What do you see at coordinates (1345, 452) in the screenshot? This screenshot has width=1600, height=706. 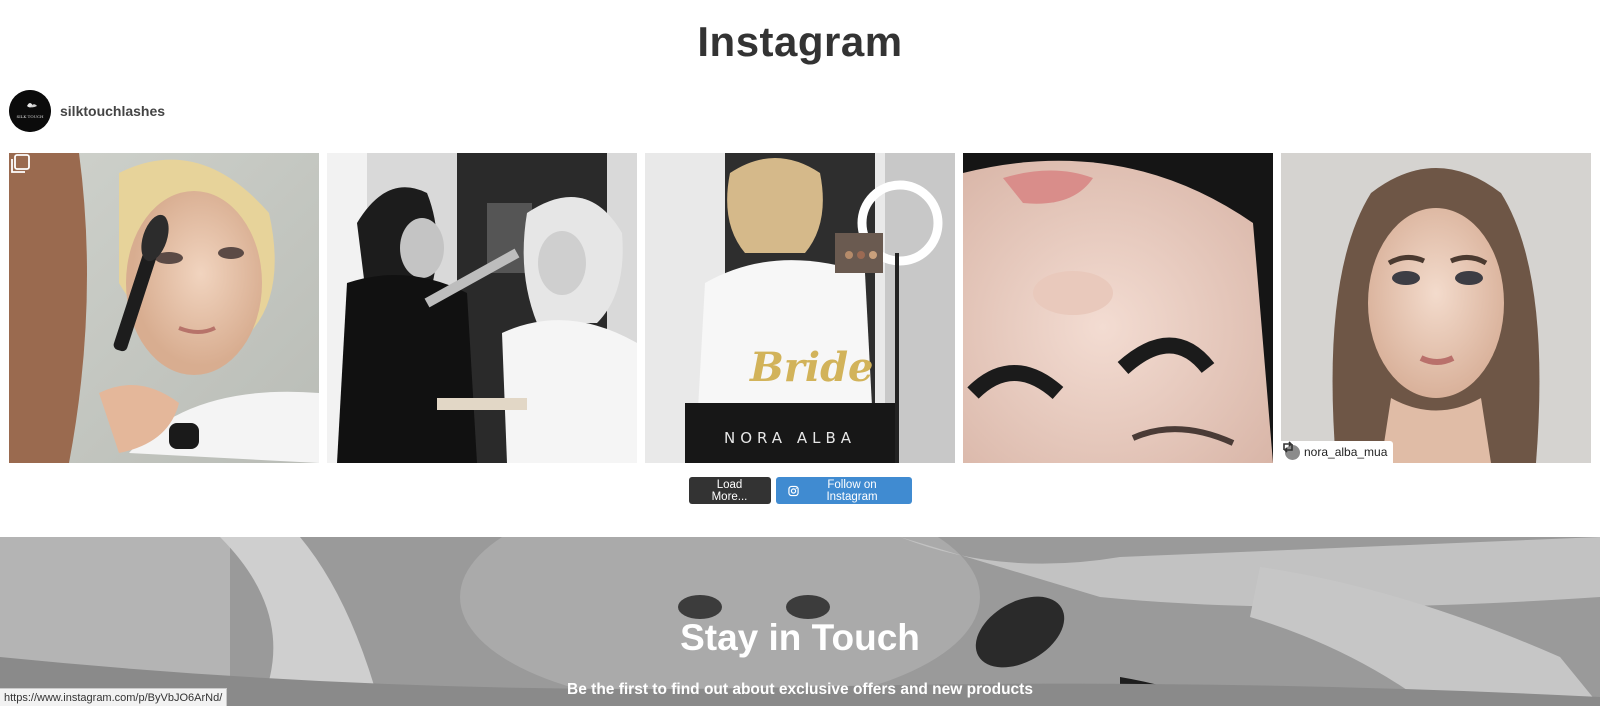 I see `repost-username: nora_alba_mua` at bounding box center [1345, 452].